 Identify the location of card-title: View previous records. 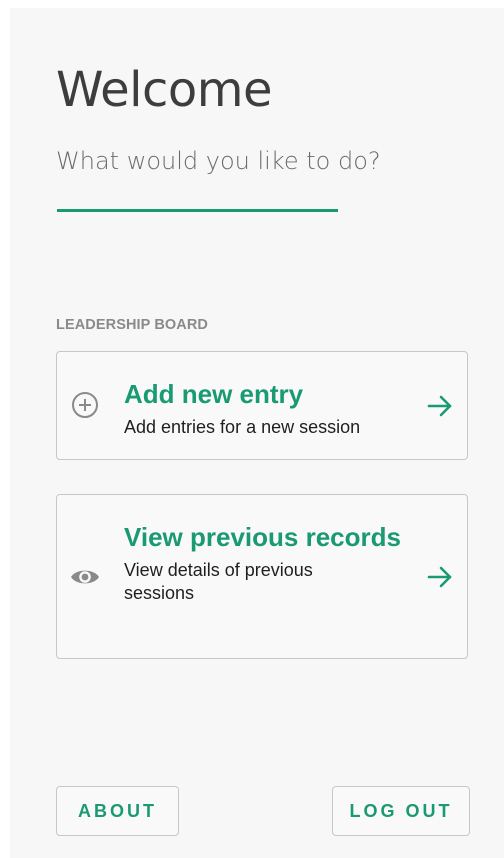
(262, 537).